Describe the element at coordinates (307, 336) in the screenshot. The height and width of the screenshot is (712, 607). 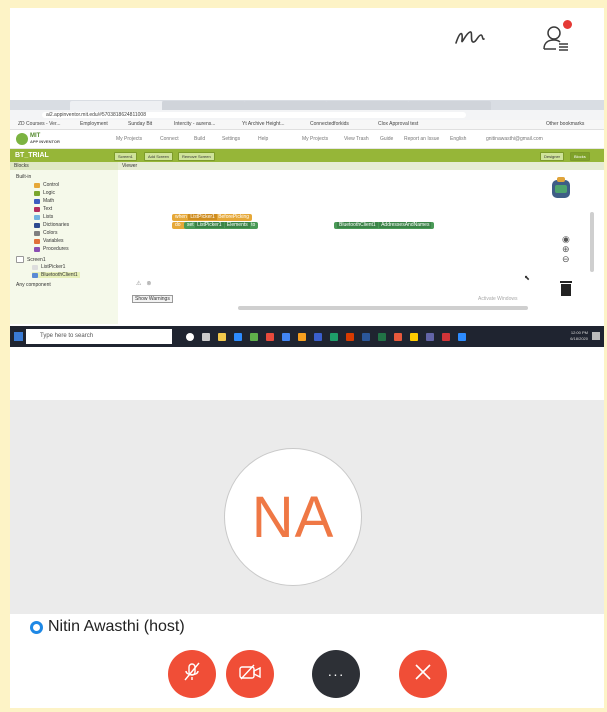
I see `windows-taskbar: Type here to search 12:00 PM 6/18/2020` at that location.